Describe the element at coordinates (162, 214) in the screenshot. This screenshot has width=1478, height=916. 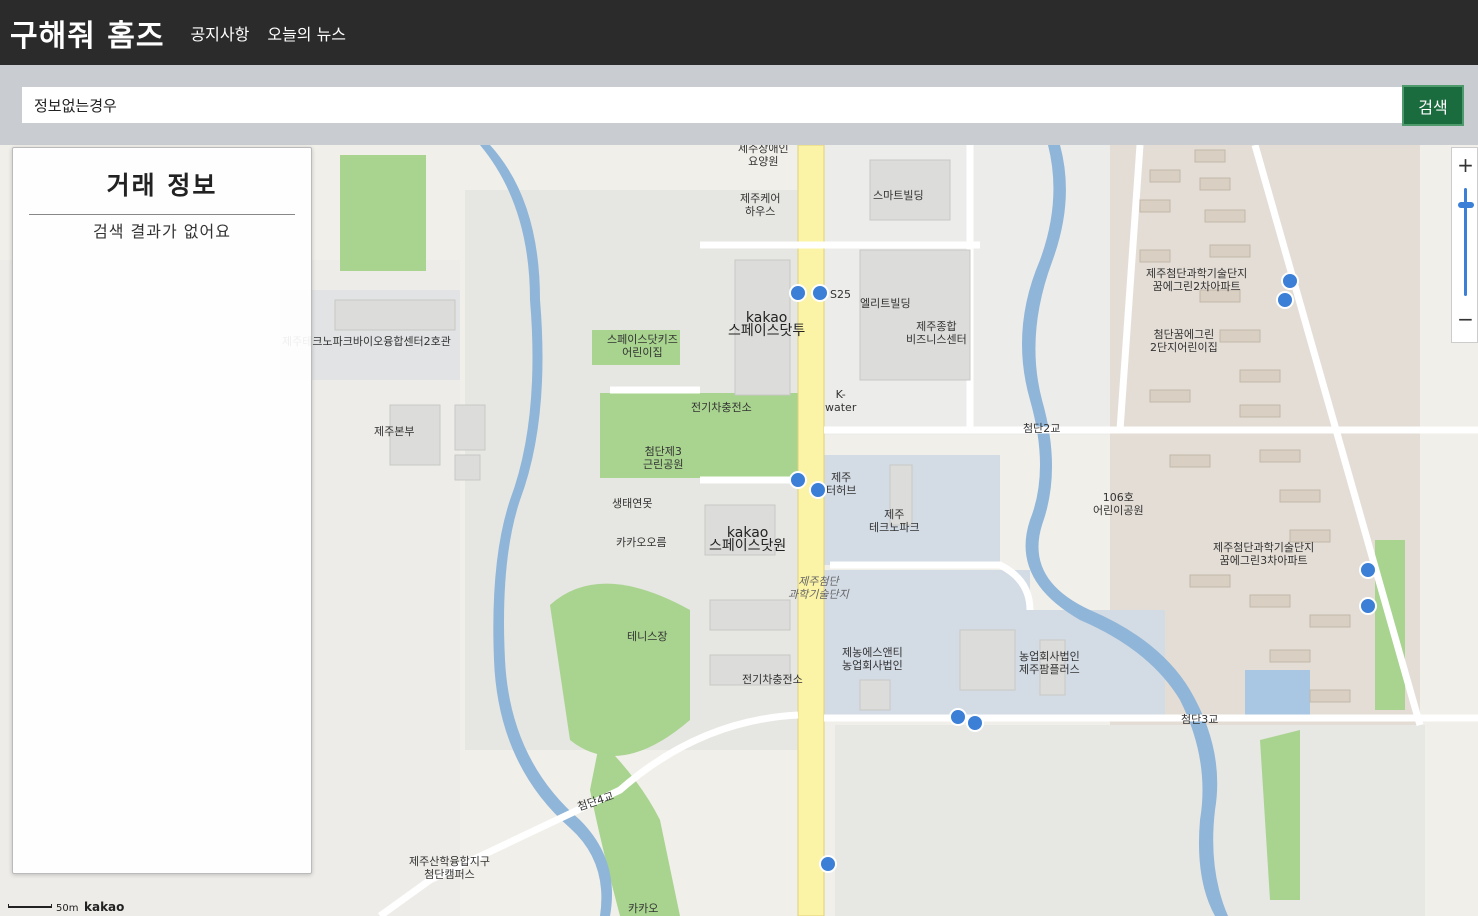
I see `divider` at that location.